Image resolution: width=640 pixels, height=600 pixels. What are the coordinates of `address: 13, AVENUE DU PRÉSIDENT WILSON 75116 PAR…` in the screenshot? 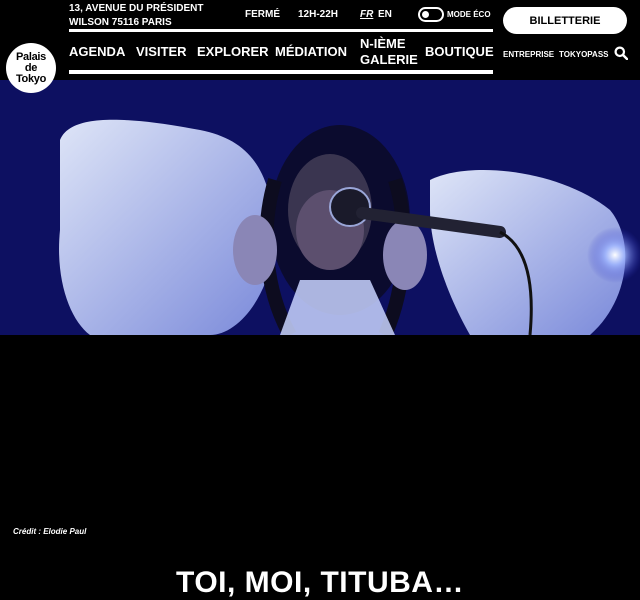 It's located at (136, 16).